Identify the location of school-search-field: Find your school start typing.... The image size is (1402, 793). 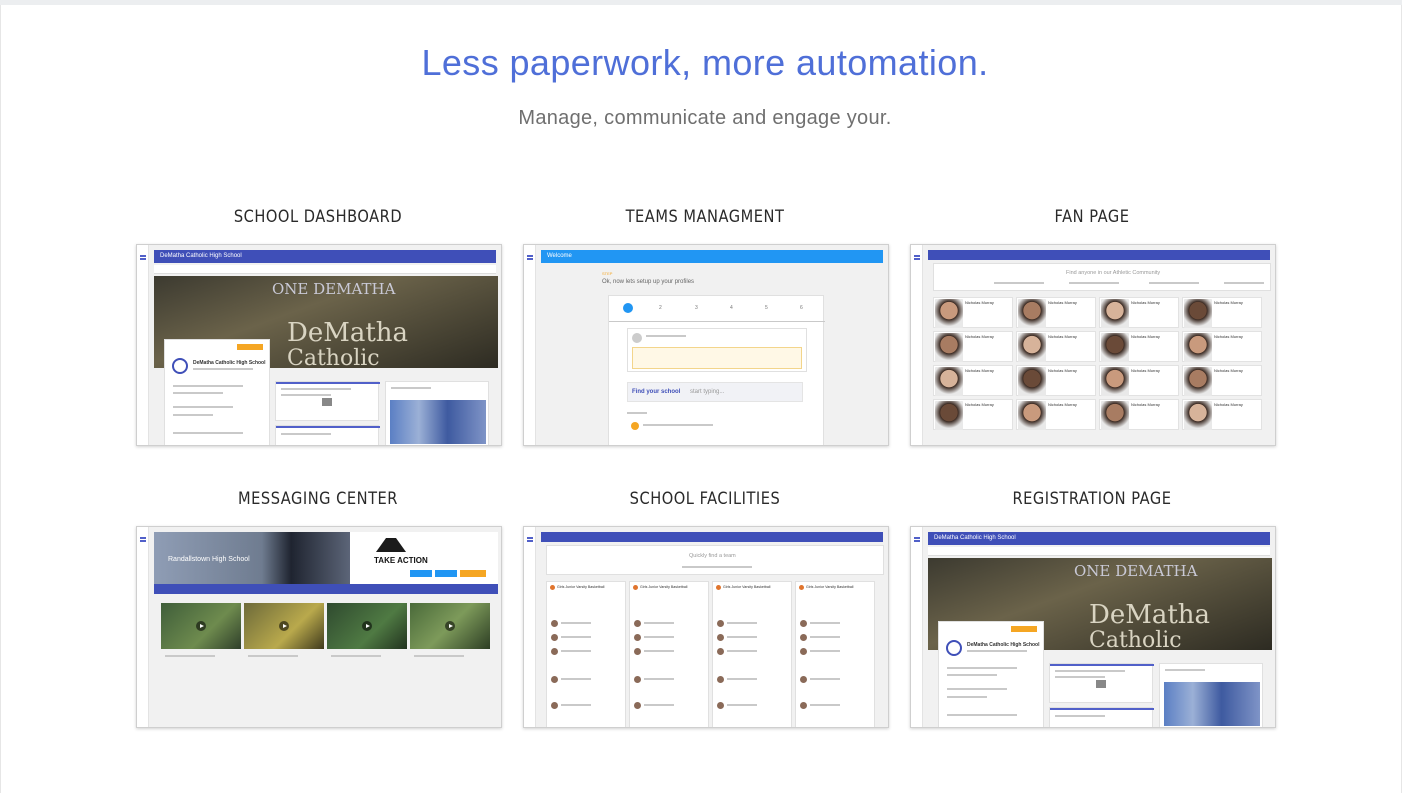
(715, 392).